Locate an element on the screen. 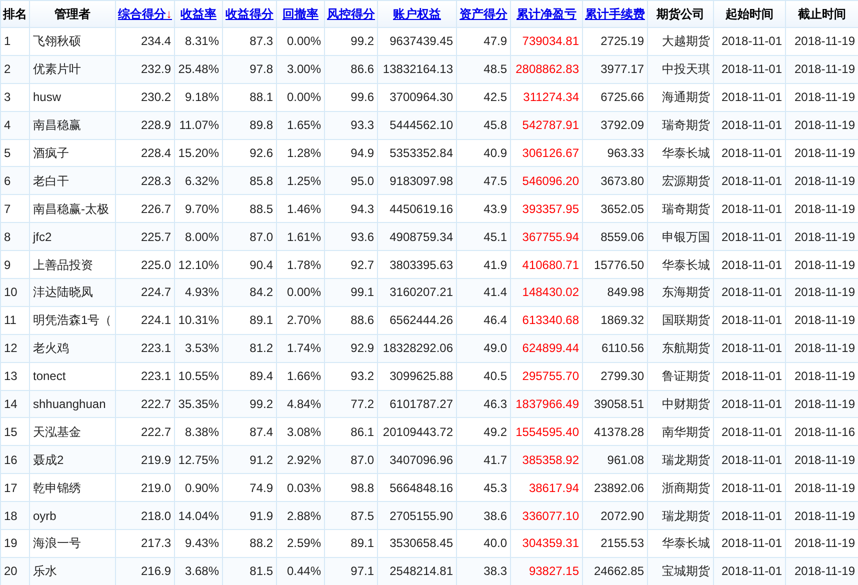  table-cell: 223.1 is located at coordinates (145, 376).